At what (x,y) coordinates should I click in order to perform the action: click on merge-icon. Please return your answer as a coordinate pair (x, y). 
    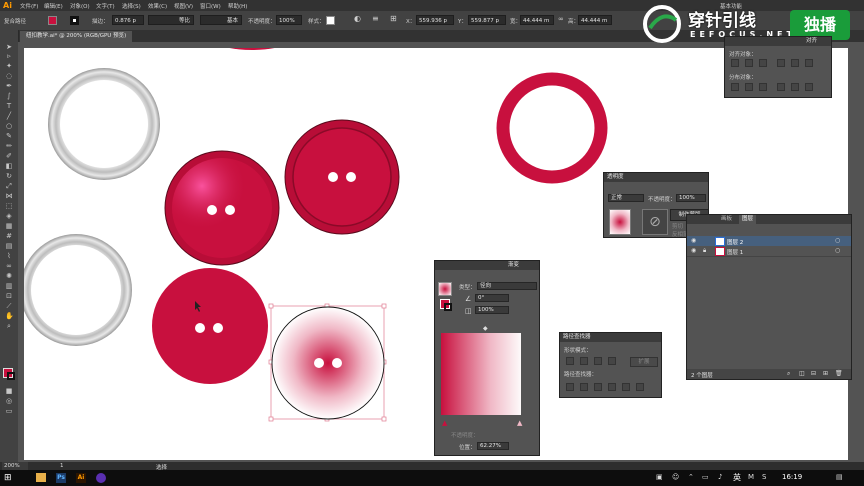
    Looking at the image, I should click on (598, 387).